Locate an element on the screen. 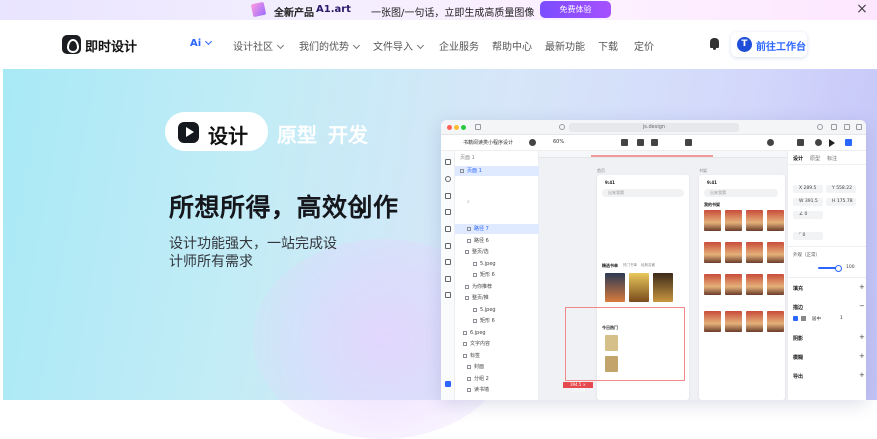  shield-icon is located at coordinates (562, 127).